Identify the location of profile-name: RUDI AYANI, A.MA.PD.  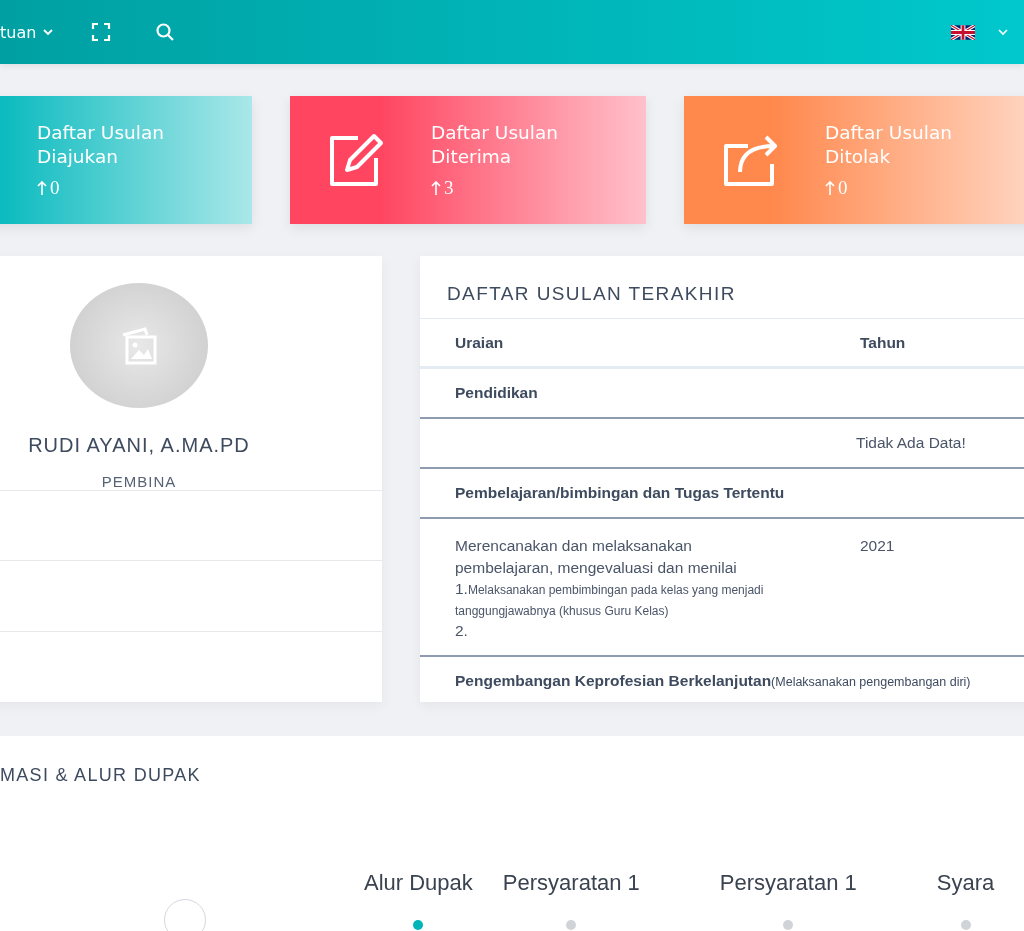
(139, 445).